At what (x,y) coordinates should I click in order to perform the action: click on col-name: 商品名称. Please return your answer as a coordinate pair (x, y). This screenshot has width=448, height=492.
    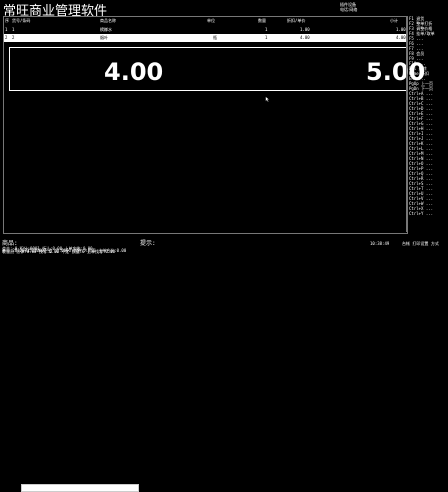
    Looking at the image, I should click on (108, 20).